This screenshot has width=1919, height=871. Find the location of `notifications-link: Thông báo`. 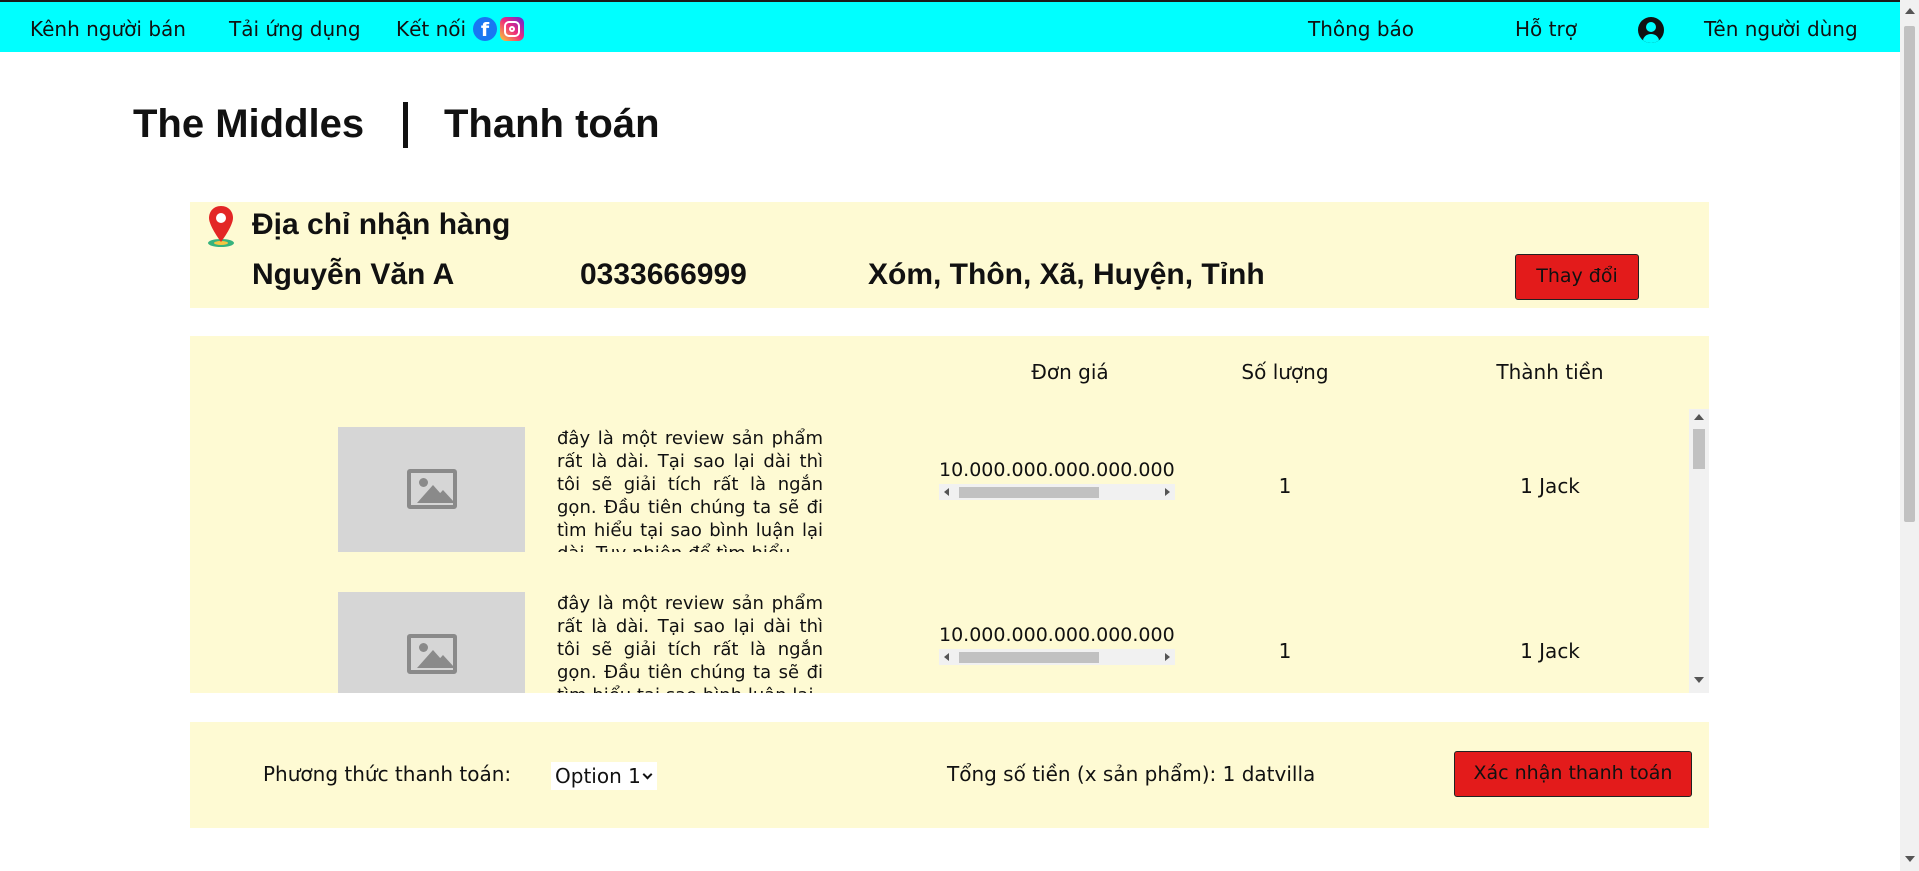

notifications-link: Thông báo is located at coordinates (1361, 29).